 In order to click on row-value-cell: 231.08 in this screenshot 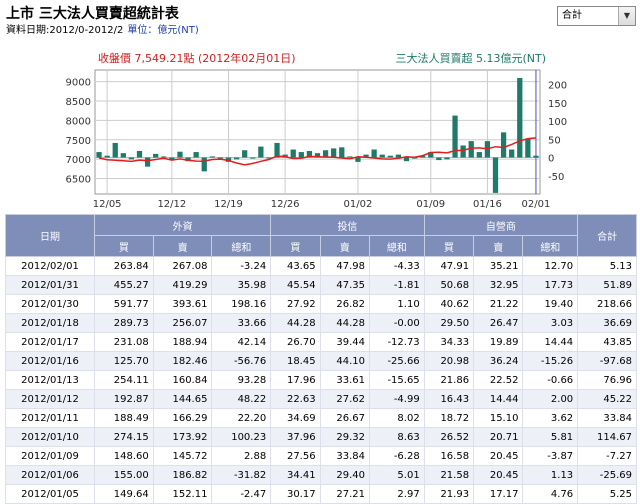, I will do `click(124, 342)`.